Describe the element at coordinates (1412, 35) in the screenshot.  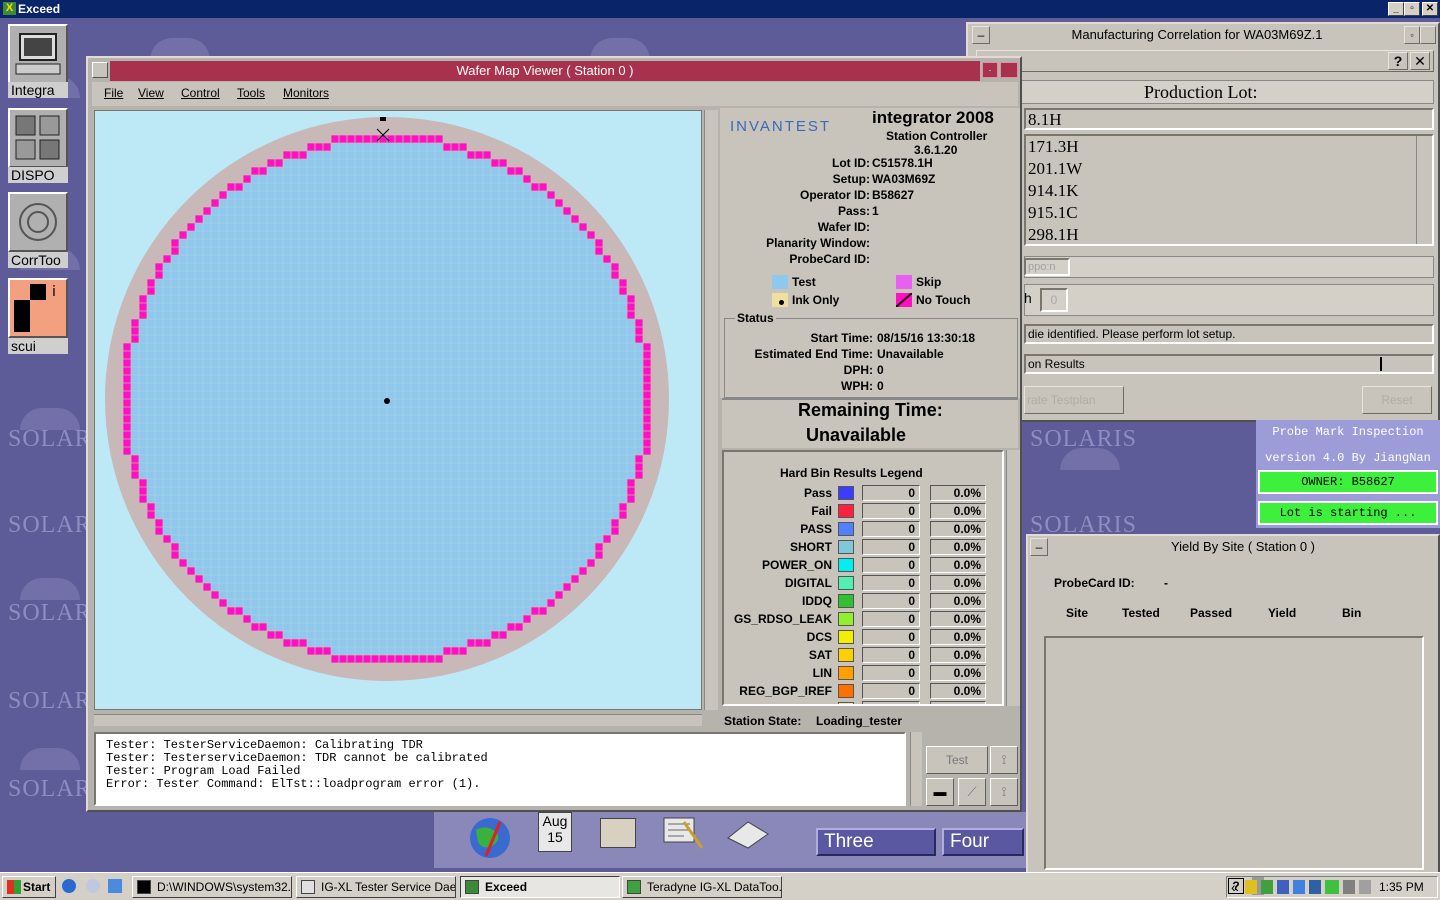
I see `minimize-button: ▫` at that location.